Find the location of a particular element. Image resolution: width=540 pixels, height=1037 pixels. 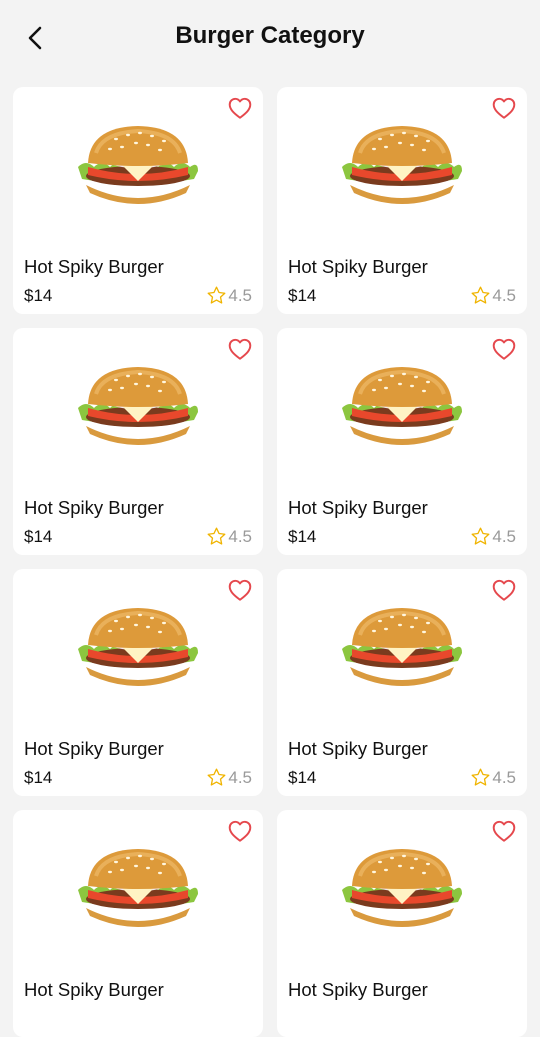

page-title: Burger Category is located at coordinates (270, 35).